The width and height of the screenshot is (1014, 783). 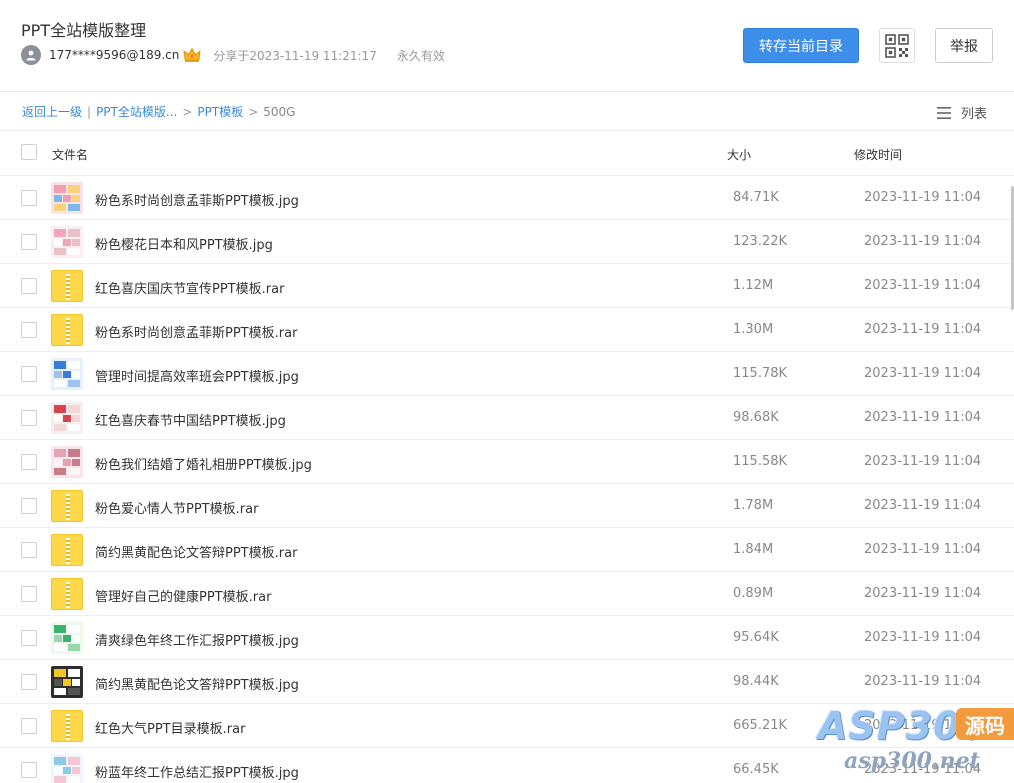 What do you see at coordinates (52, 111) in the screenshot?
I see `breadcrumb-back-link: 返回上一级` at bounding box center [52, 111].